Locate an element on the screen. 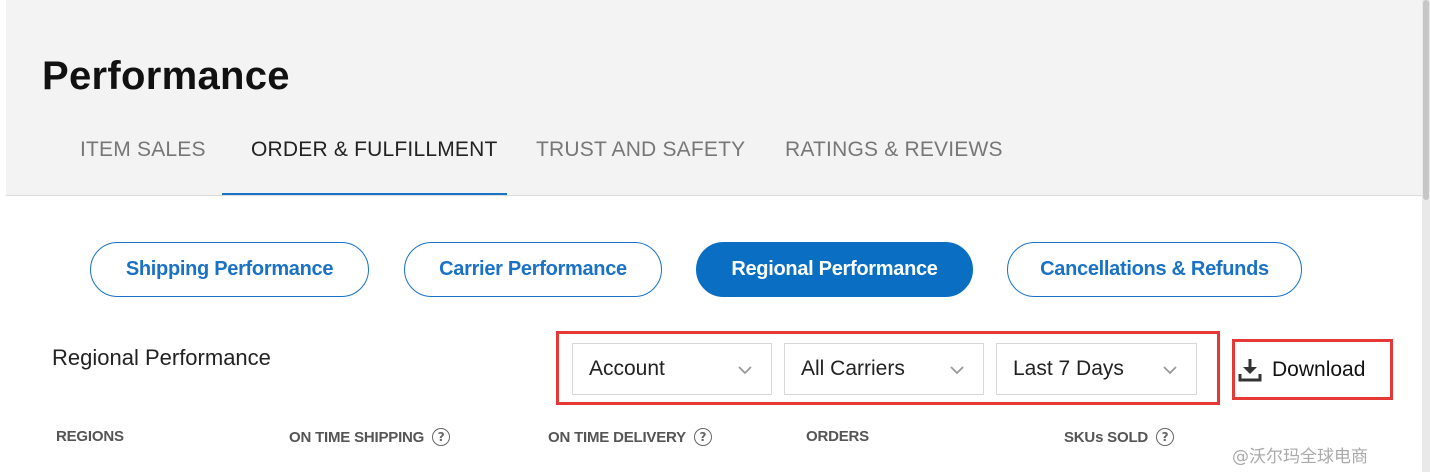  scrollbar-thumb is located at coordinates (1426, 100).